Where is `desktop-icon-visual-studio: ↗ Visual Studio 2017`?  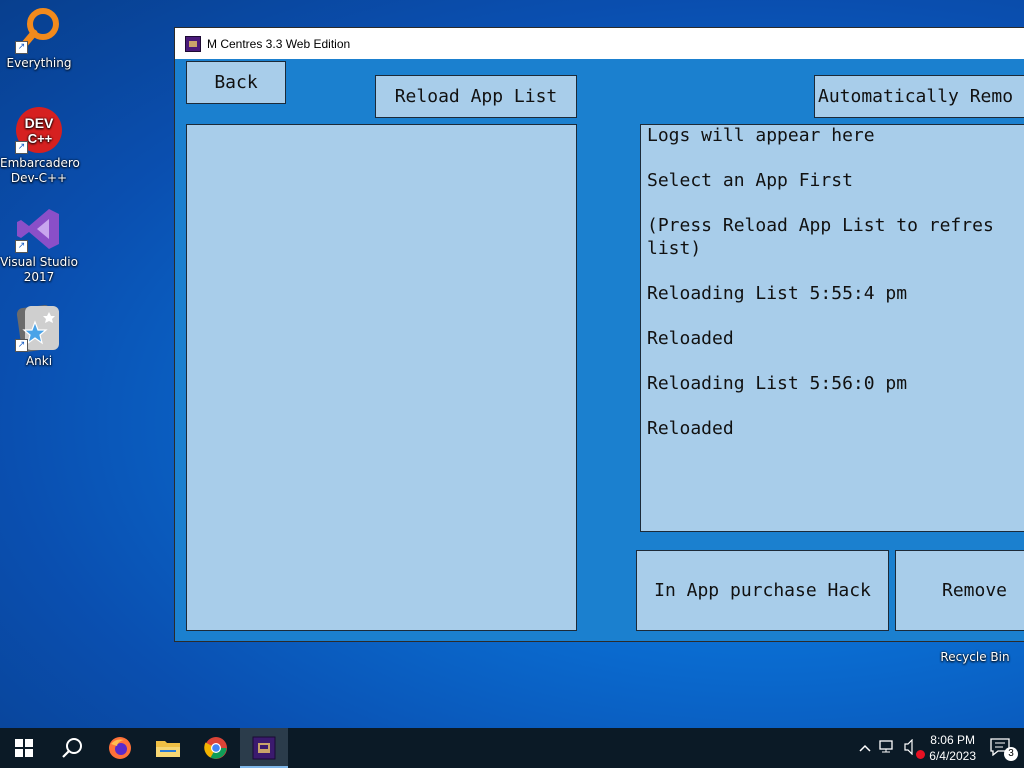
desktop-icon-visual-studio: ↗ Visual Studio 2017 is located at coordinates (39, 245).